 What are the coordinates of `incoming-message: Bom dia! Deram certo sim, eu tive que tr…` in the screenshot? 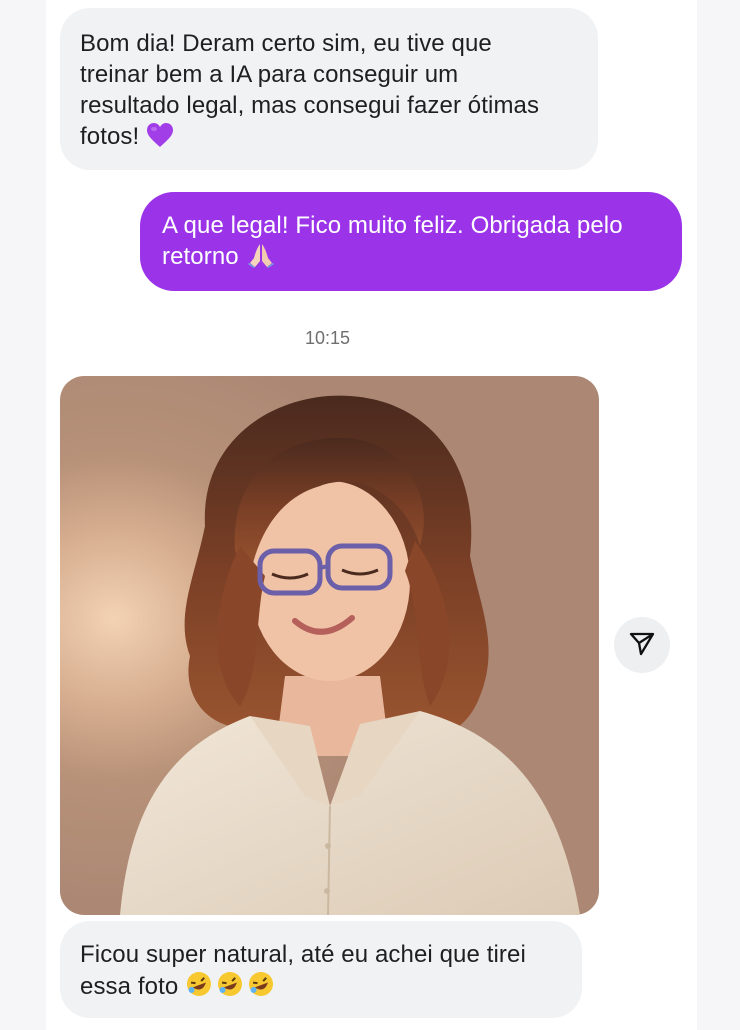 It's located at (329, 89).